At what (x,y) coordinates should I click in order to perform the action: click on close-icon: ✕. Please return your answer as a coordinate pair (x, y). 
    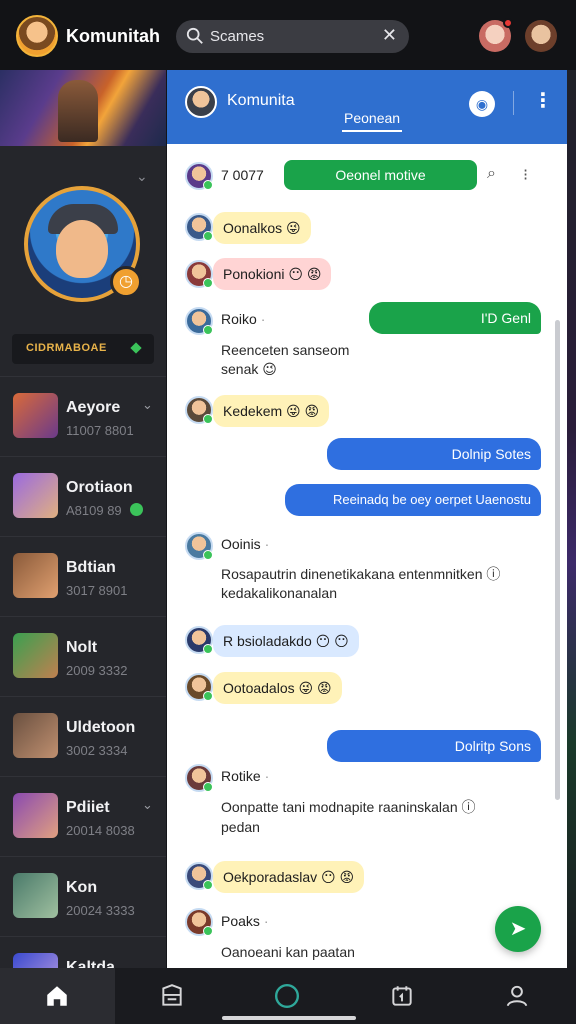
    Looking at the image, I should click on (389, 35).